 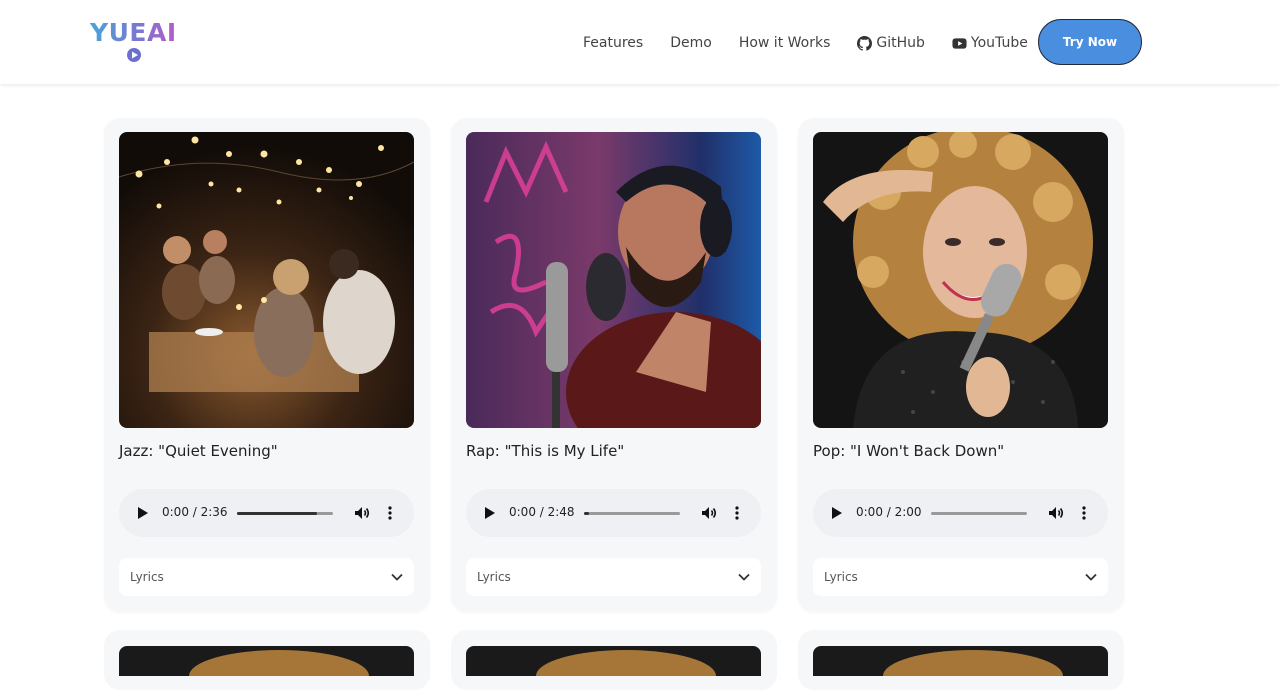 I want to click on nav-github: GitHub, so click(x=891, y=43).